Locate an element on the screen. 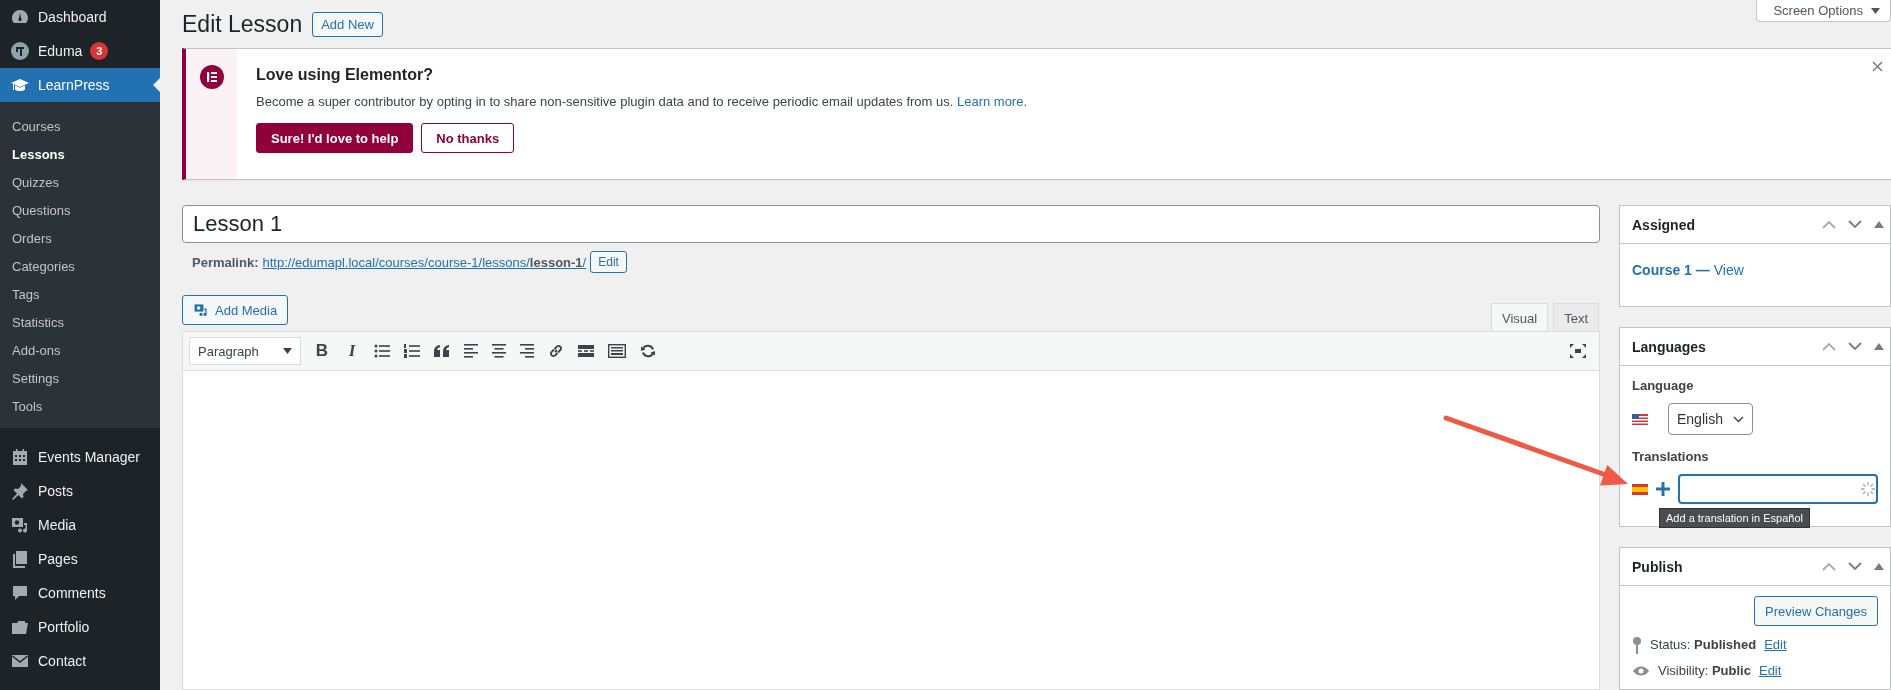 Image resolution: width=1891 pixels, height=690 pixels. menu-item: Comments is located at coordinates (80, 593).